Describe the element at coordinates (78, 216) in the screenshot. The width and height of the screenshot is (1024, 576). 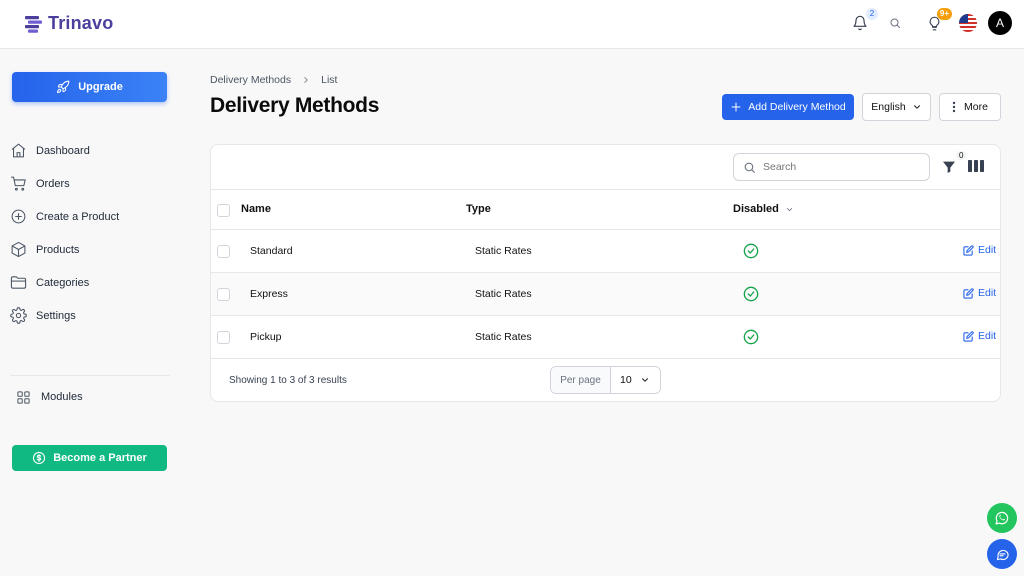
I see `sidebar-item-label: Create a Product` at that location.